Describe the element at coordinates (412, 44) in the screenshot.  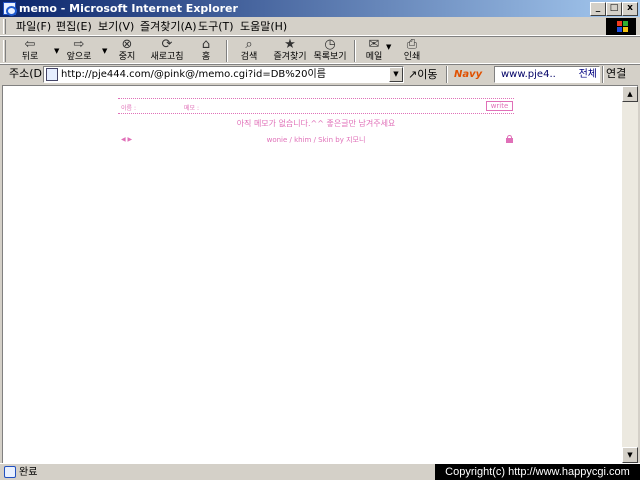
I see `print-icon: ⎙` at that location.